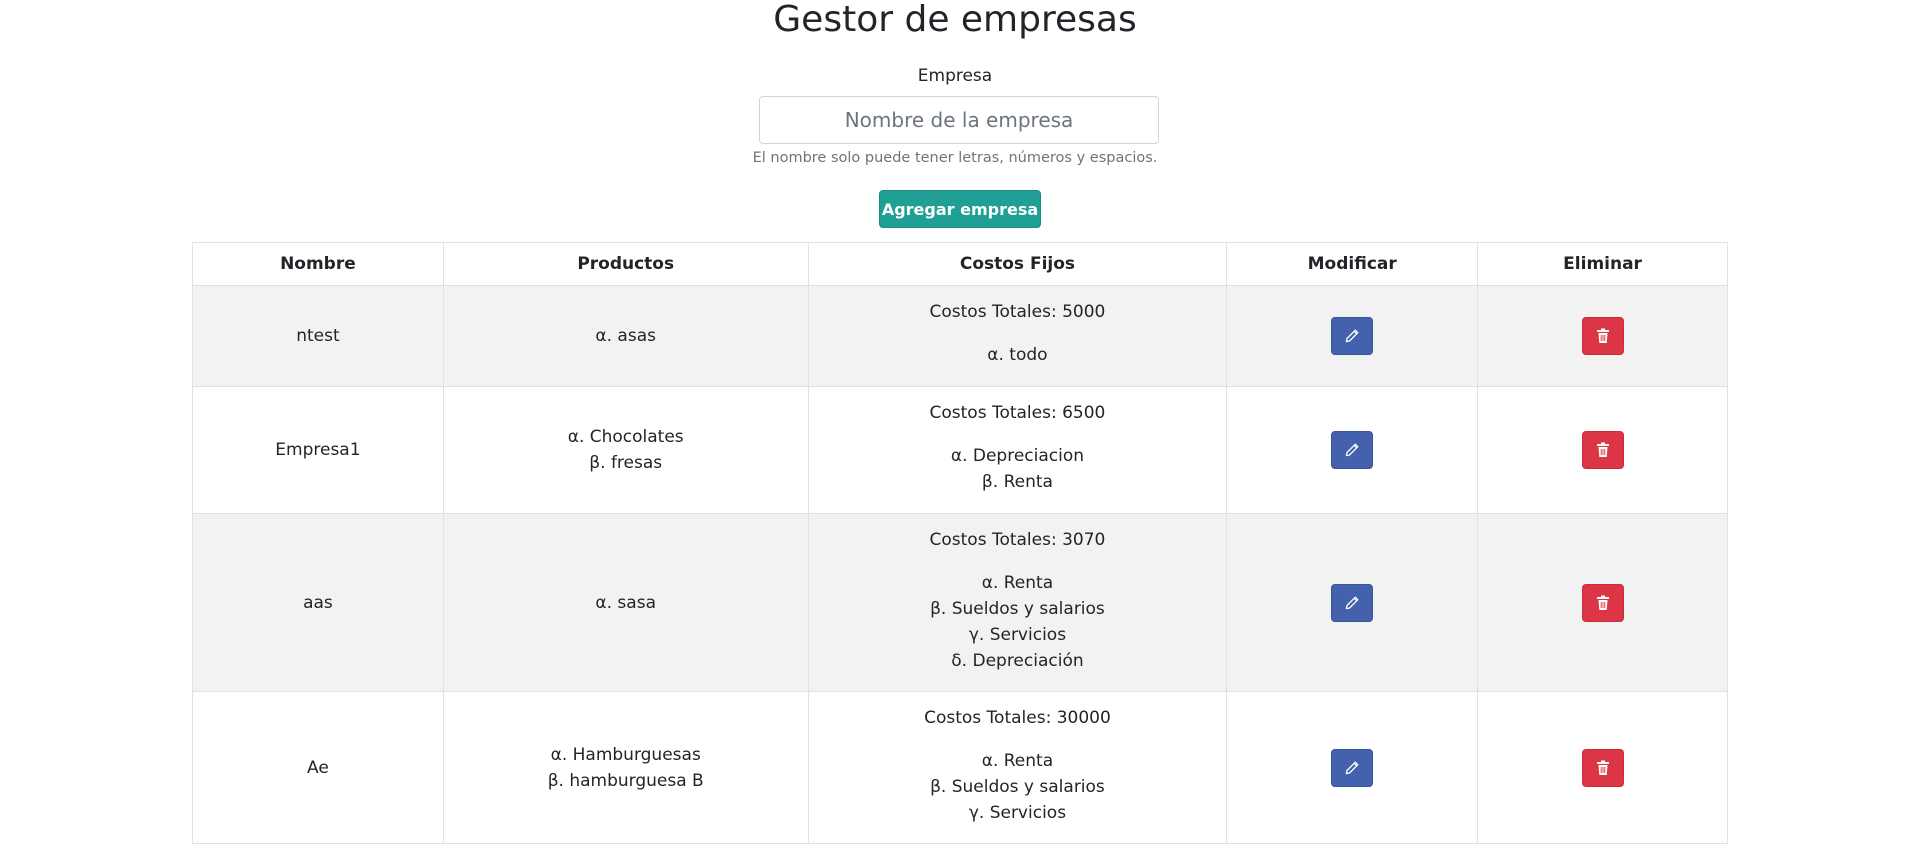 This screenshot has width=1910, height=847. Describe the element at coordinates (1352, 264) in the screenshot. I see `header-modificar: Modificar` at that location.